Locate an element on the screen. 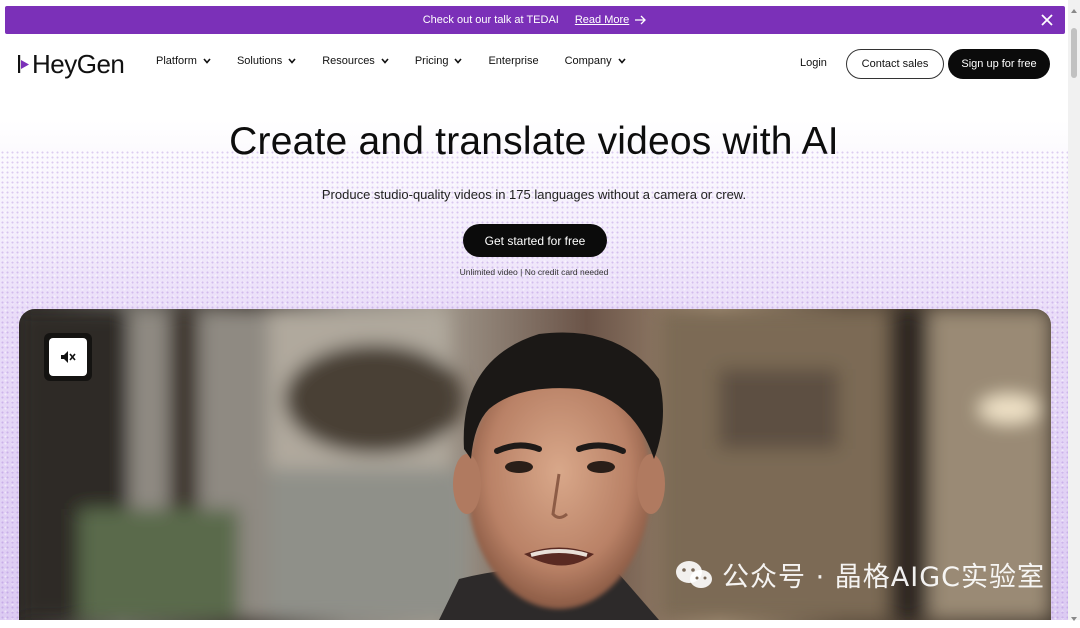 The width and height of the screenshot is (1080, 628). menu-label: Pricing is located at coordinates (431, 61).